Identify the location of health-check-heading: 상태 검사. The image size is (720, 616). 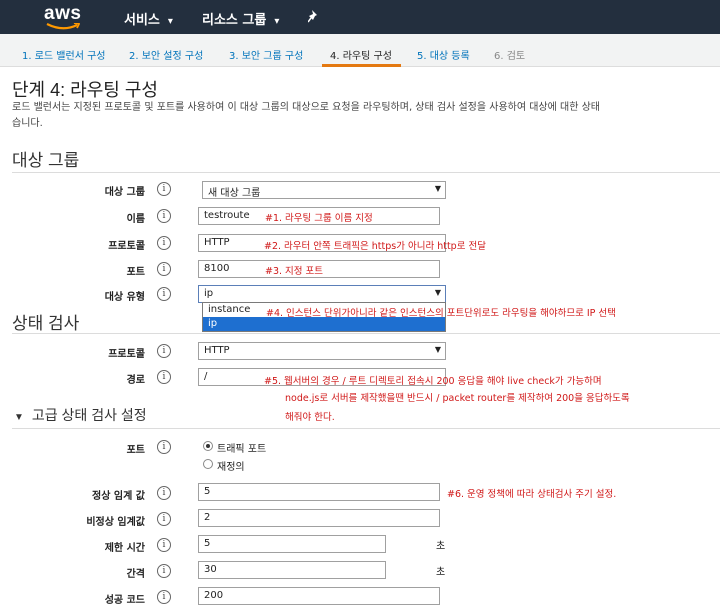
(46, 323).